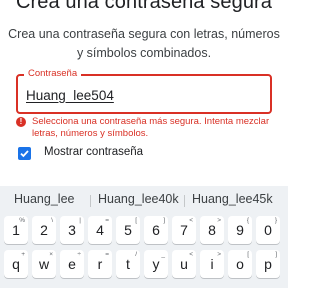  I want to click on key-0: } 0, so click(268, 230).